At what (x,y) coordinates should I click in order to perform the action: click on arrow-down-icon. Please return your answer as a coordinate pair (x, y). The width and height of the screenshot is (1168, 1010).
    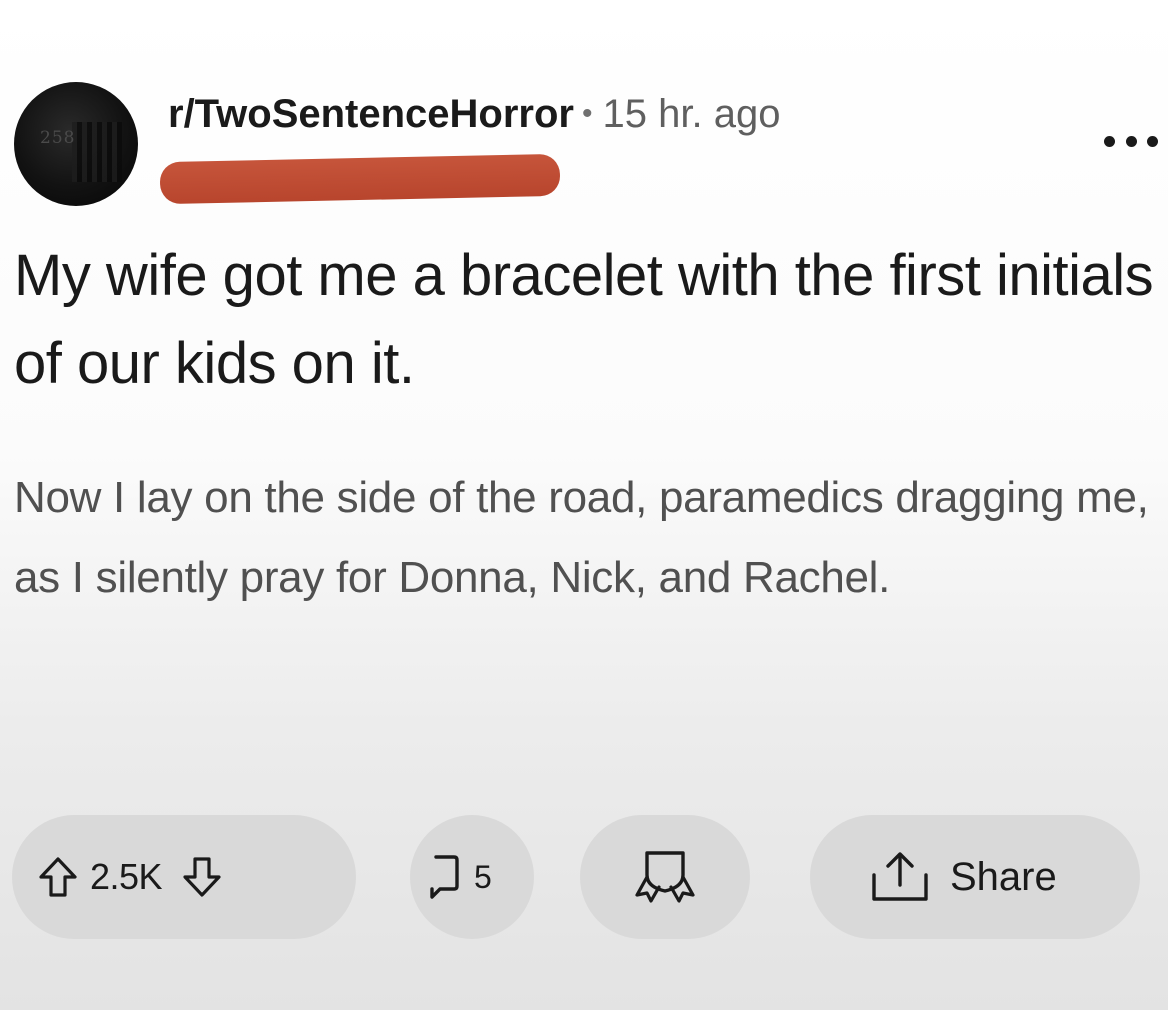
    Looking at the image, I should click on (202, 877).